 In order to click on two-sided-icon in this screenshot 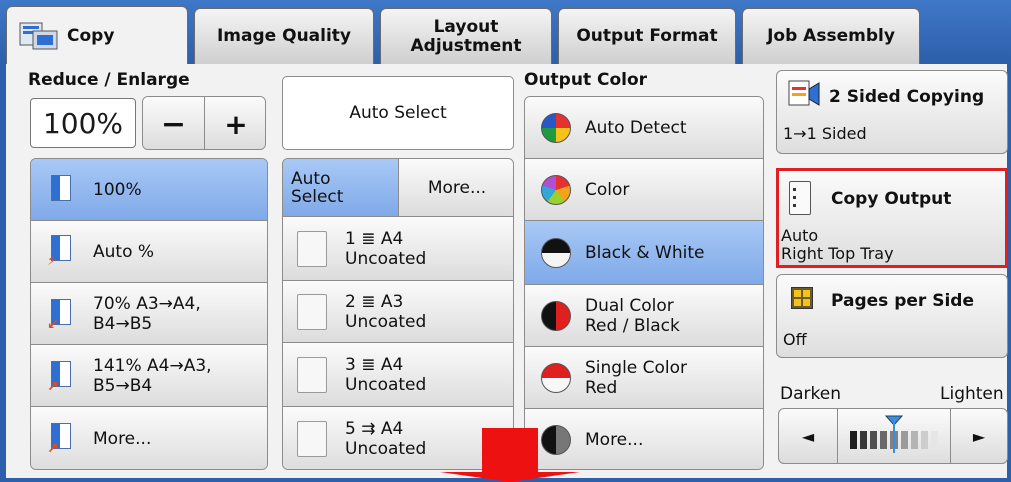, I will do `click(804, 93)`.